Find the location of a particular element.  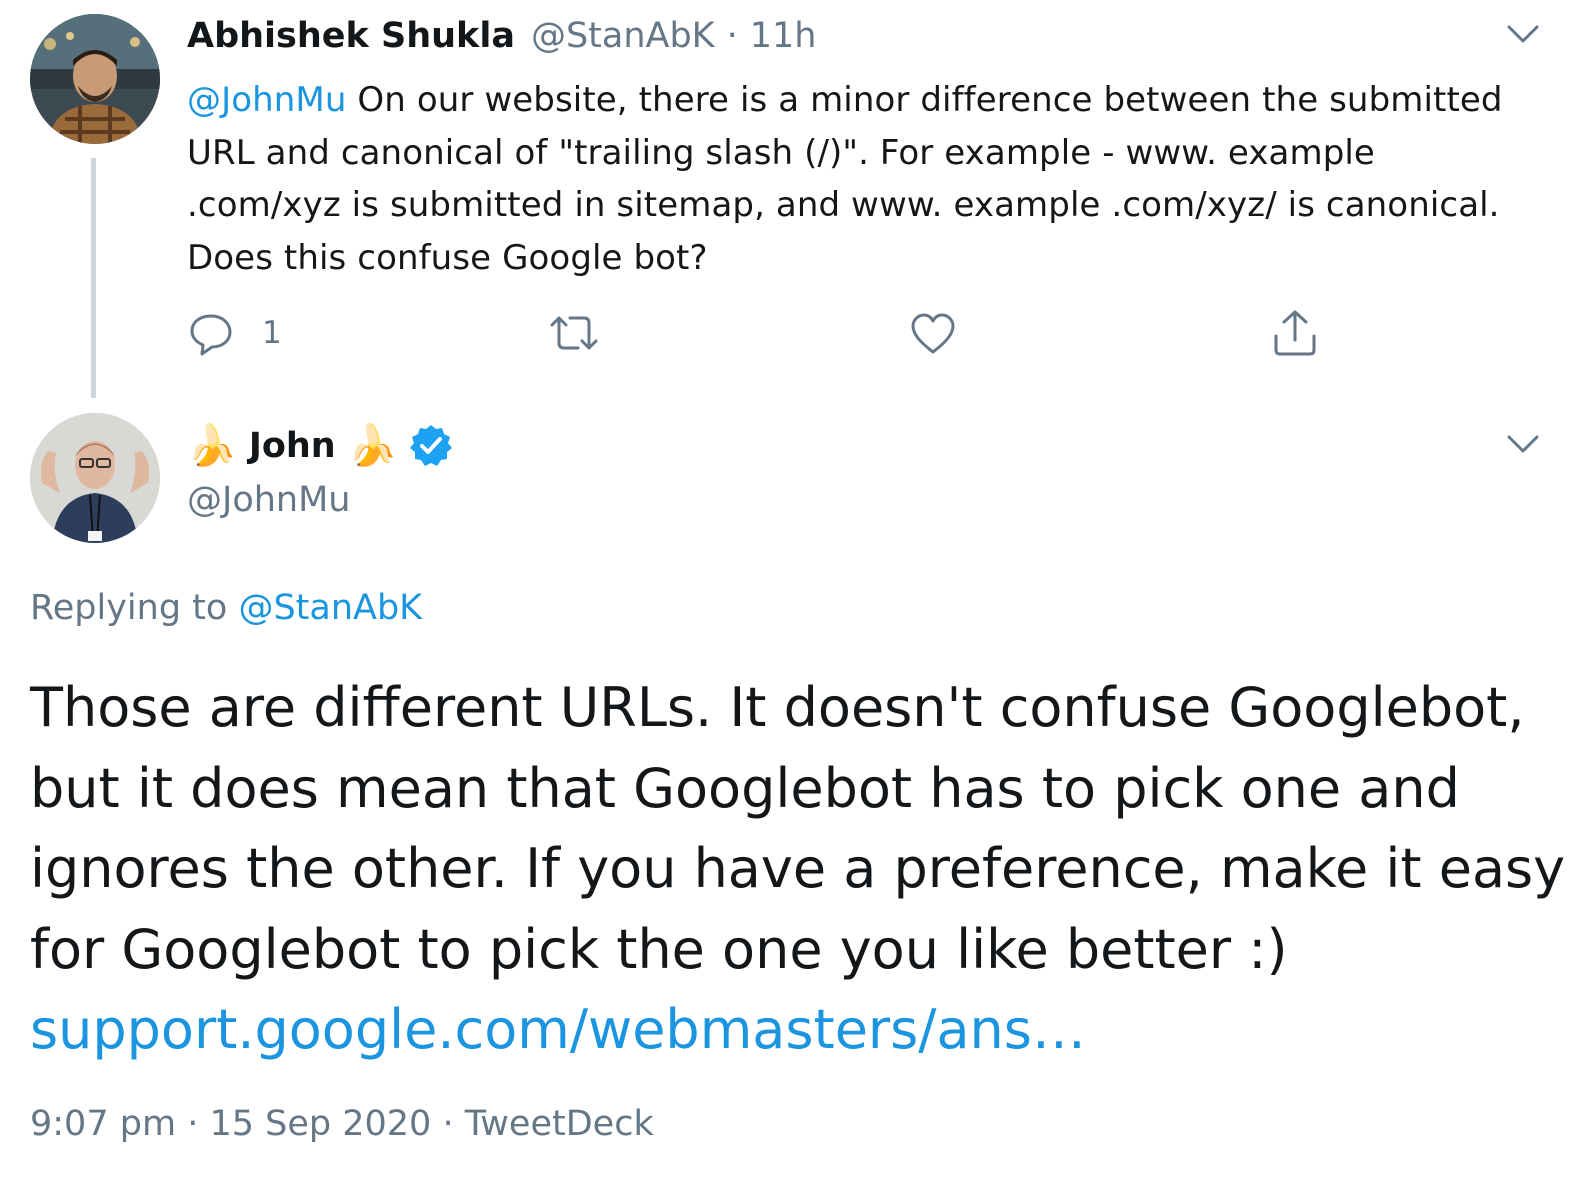

reply-tweet-header: 🍌 John 🍌 is located at coordinates (320, 445).